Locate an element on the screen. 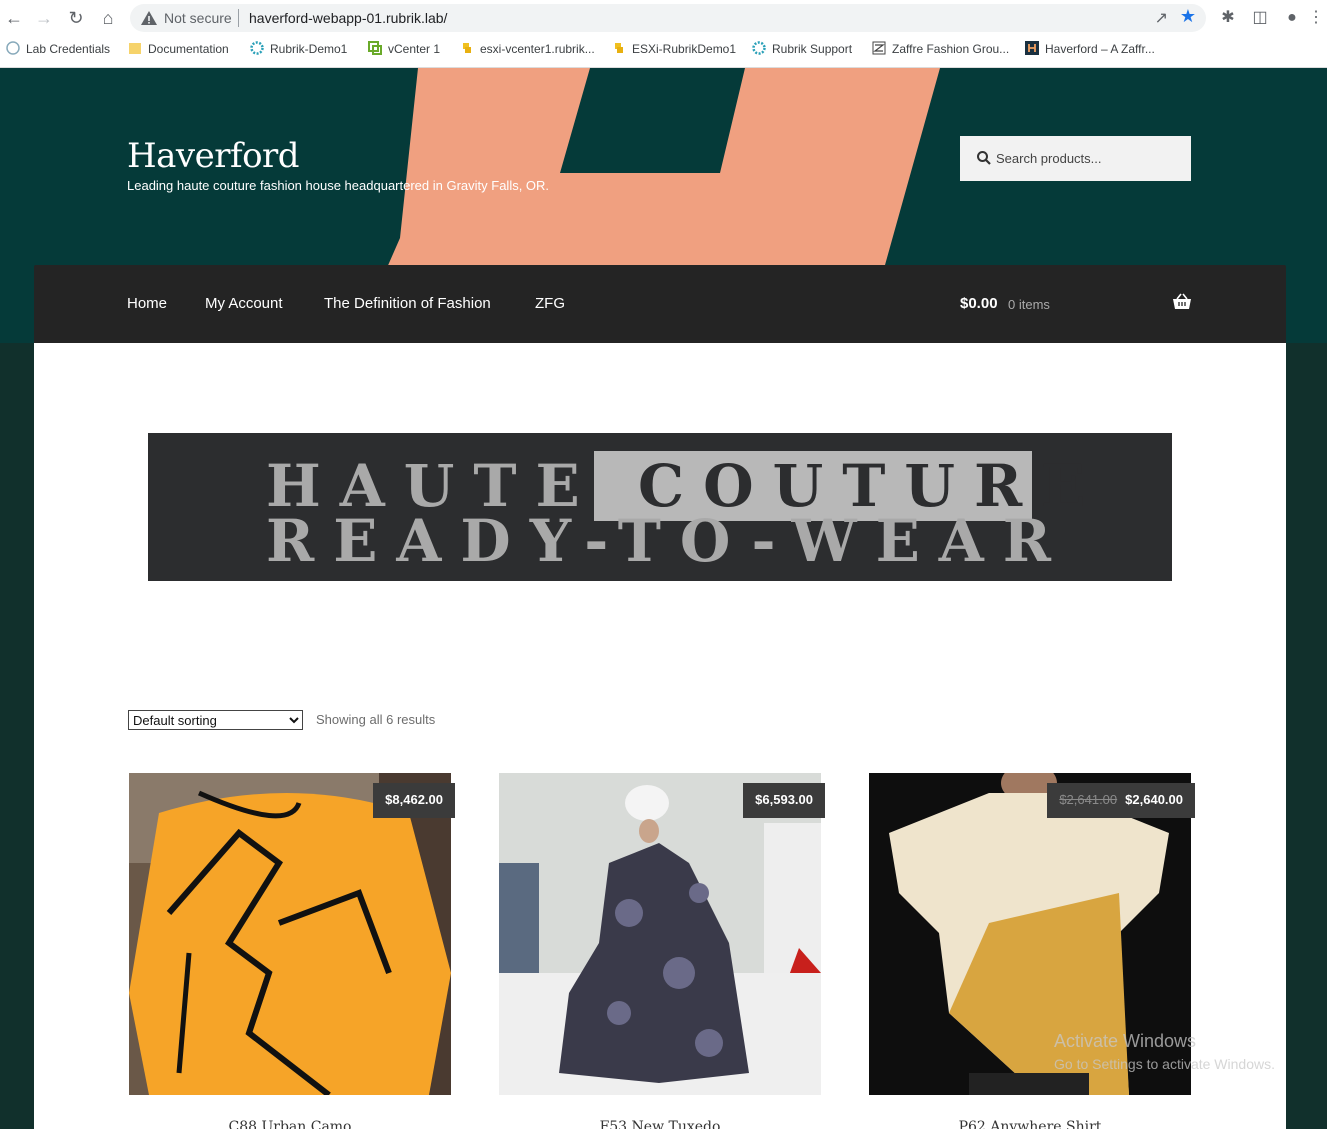  security-label: Not secure is located at coordinates (198, 18).